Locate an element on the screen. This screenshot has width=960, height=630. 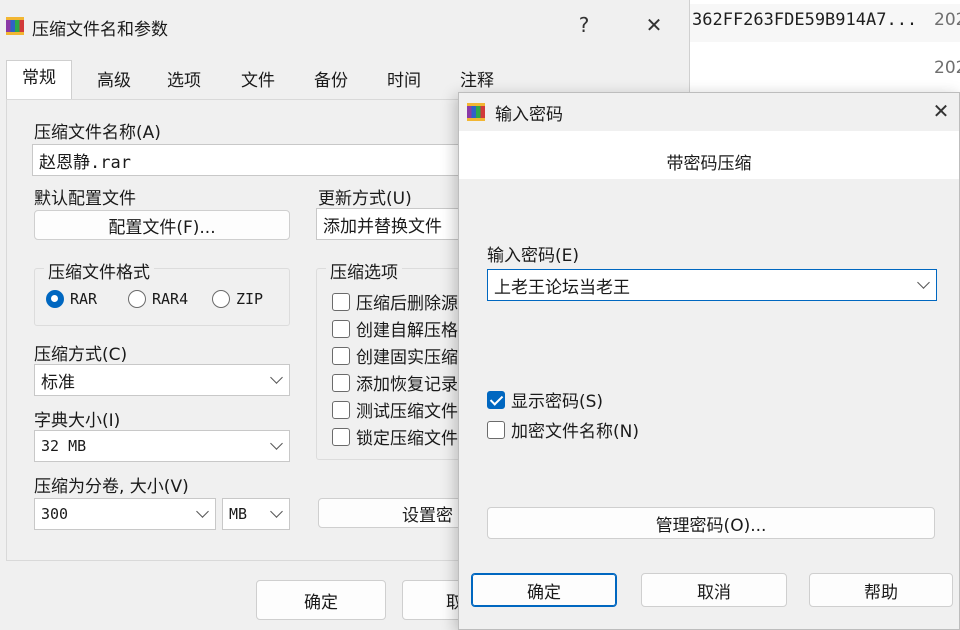
option-create-sfx: 创建自解压格 is located at coordinates (395, 328).